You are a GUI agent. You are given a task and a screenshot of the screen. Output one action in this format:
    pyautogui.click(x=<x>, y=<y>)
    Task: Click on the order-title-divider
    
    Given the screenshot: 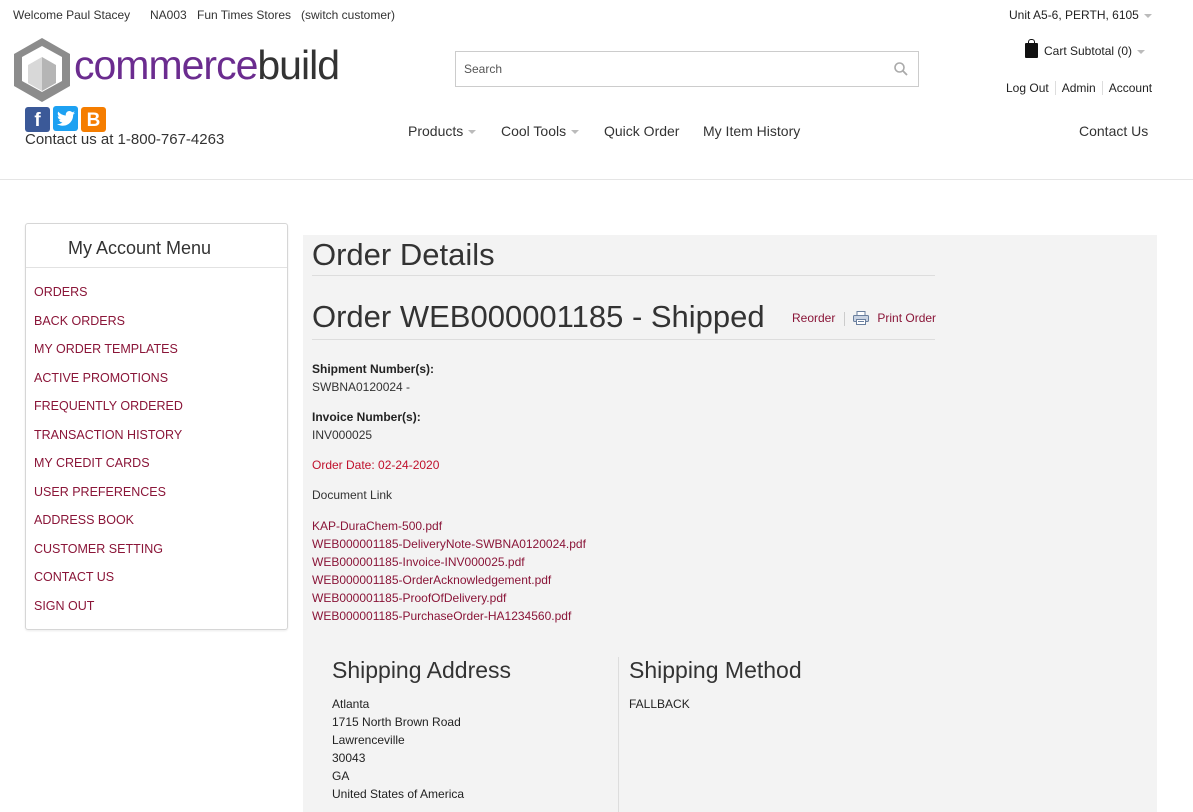 What is the action you would take?
    pyautogui.click(x=623, y=339)
    